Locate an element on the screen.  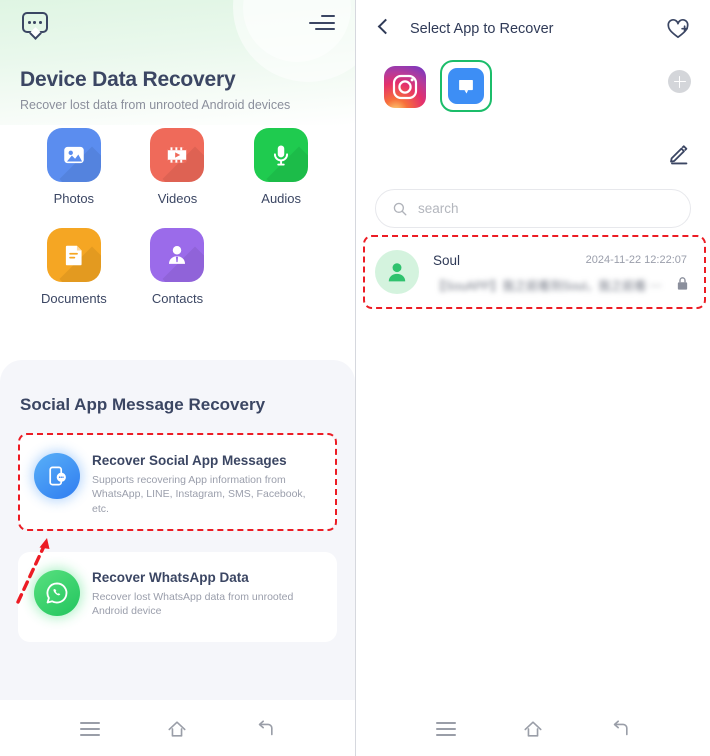
data-type-photos: Photos is located at coordinates (74, 167).